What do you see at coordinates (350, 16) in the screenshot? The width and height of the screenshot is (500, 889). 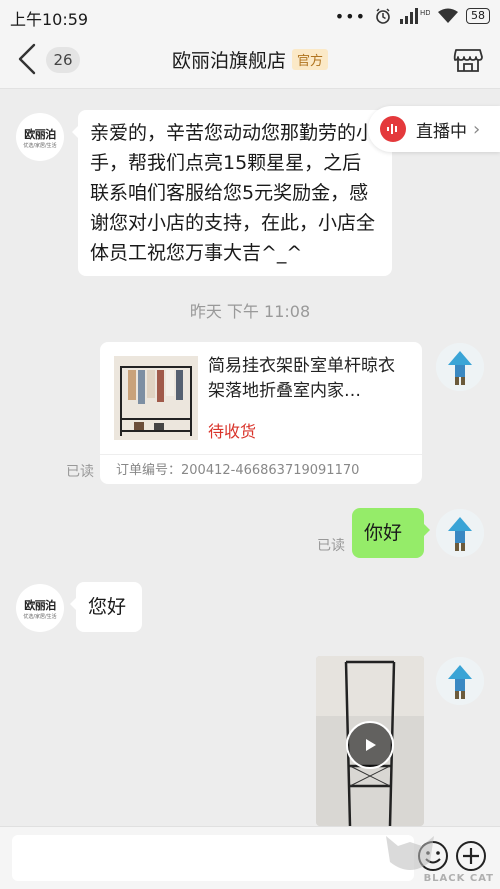 I see `more-dots-icon: •••` at bounding box center [350, 16].